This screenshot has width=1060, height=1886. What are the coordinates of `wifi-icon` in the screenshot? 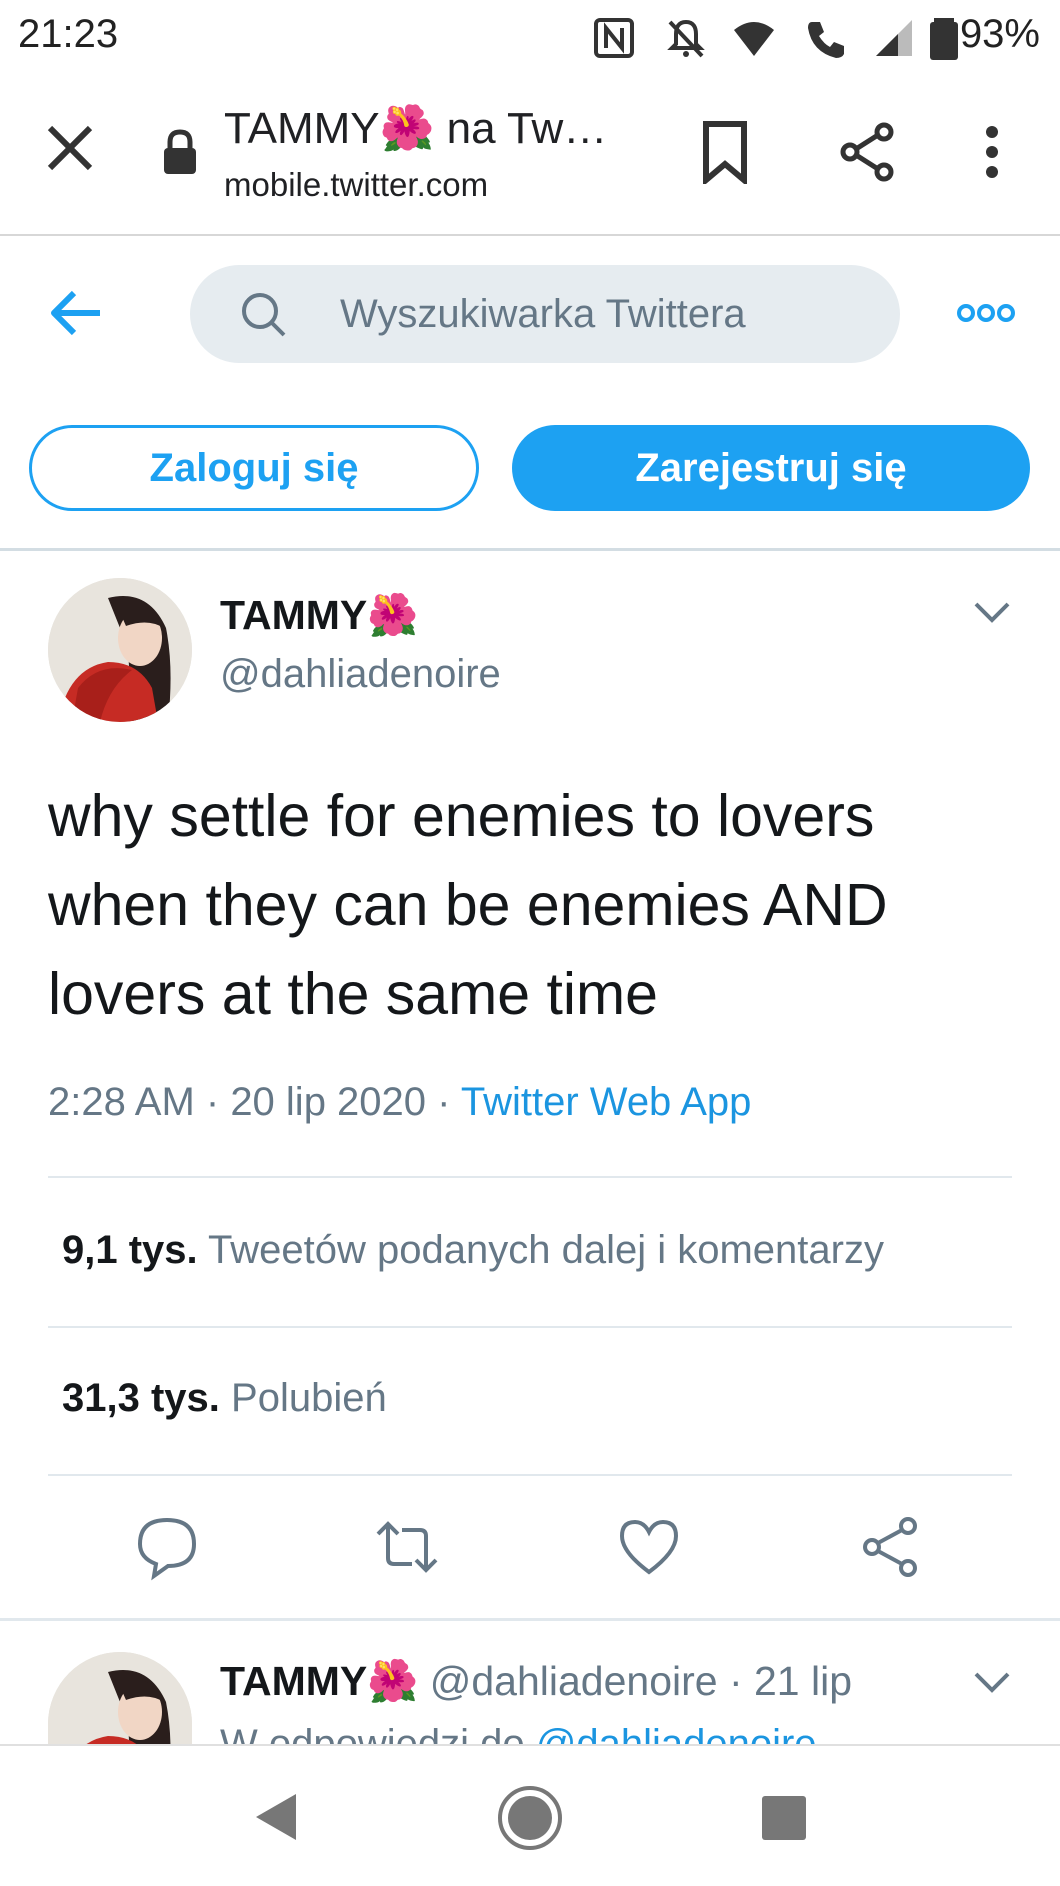 It's located at (754, 39).